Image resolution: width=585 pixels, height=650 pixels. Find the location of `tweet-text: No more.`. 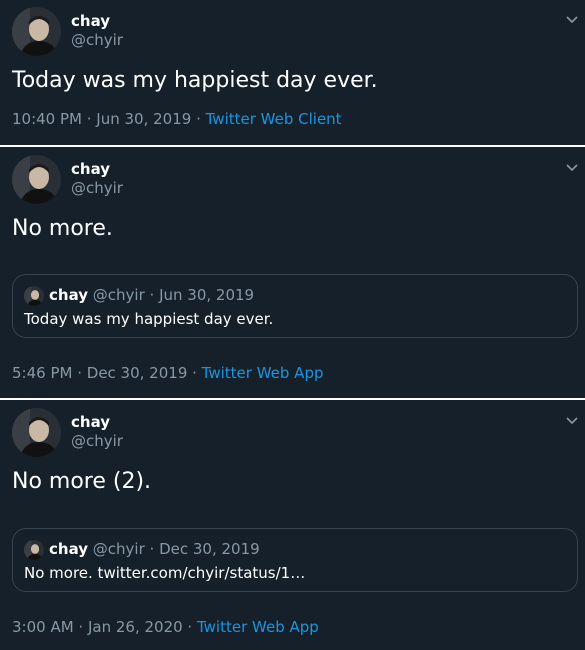

tweet-text: No more. is located at coordinates (62, 228).